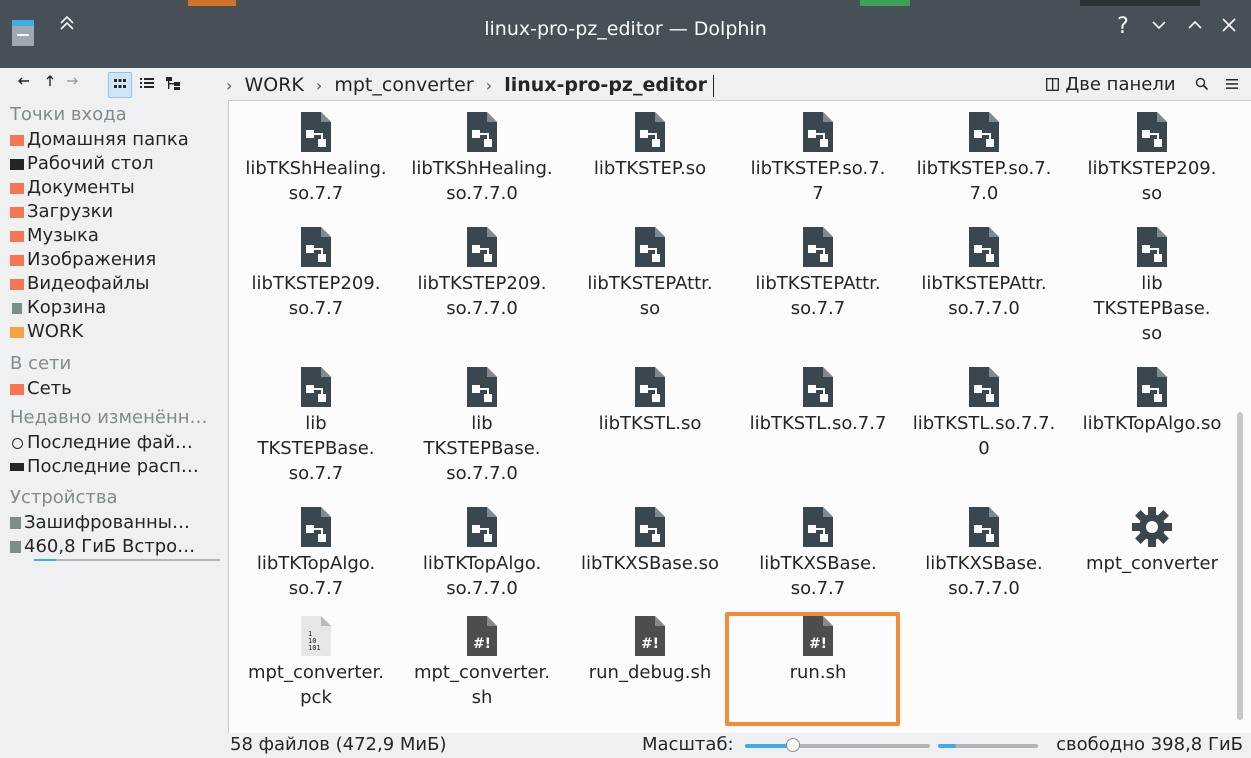  I want to click on file-item: libTKSTEPAttr. so.7.7, so click(818, 273).